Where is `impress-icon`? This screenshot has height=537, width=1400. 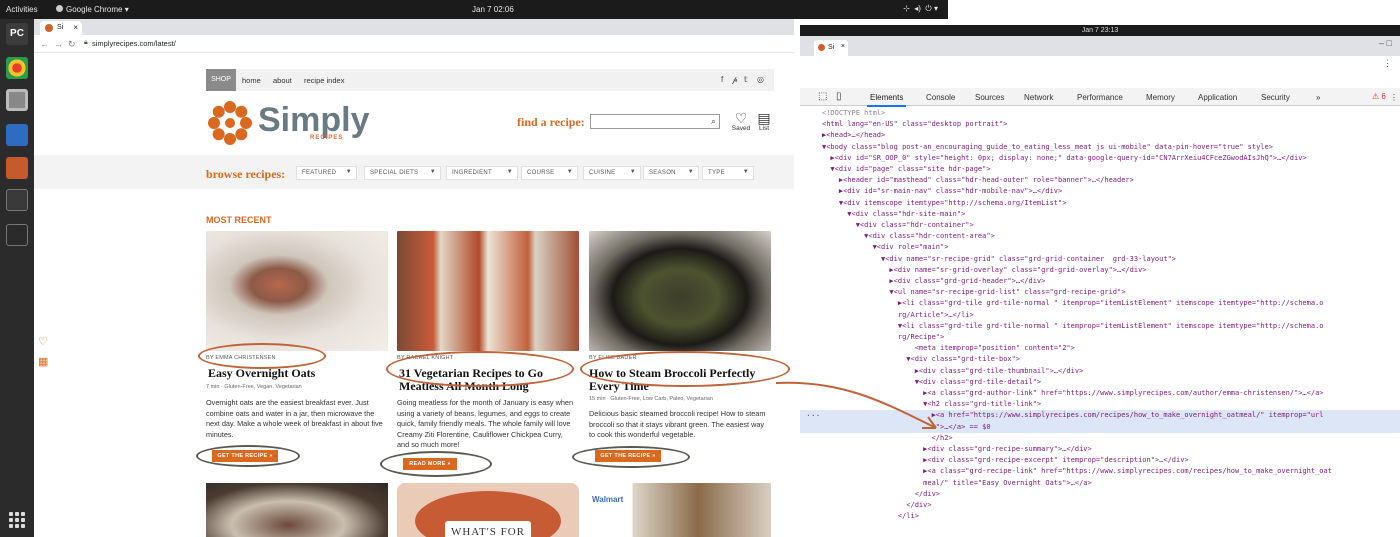
impress-icon is located at coordinates (17, 168).